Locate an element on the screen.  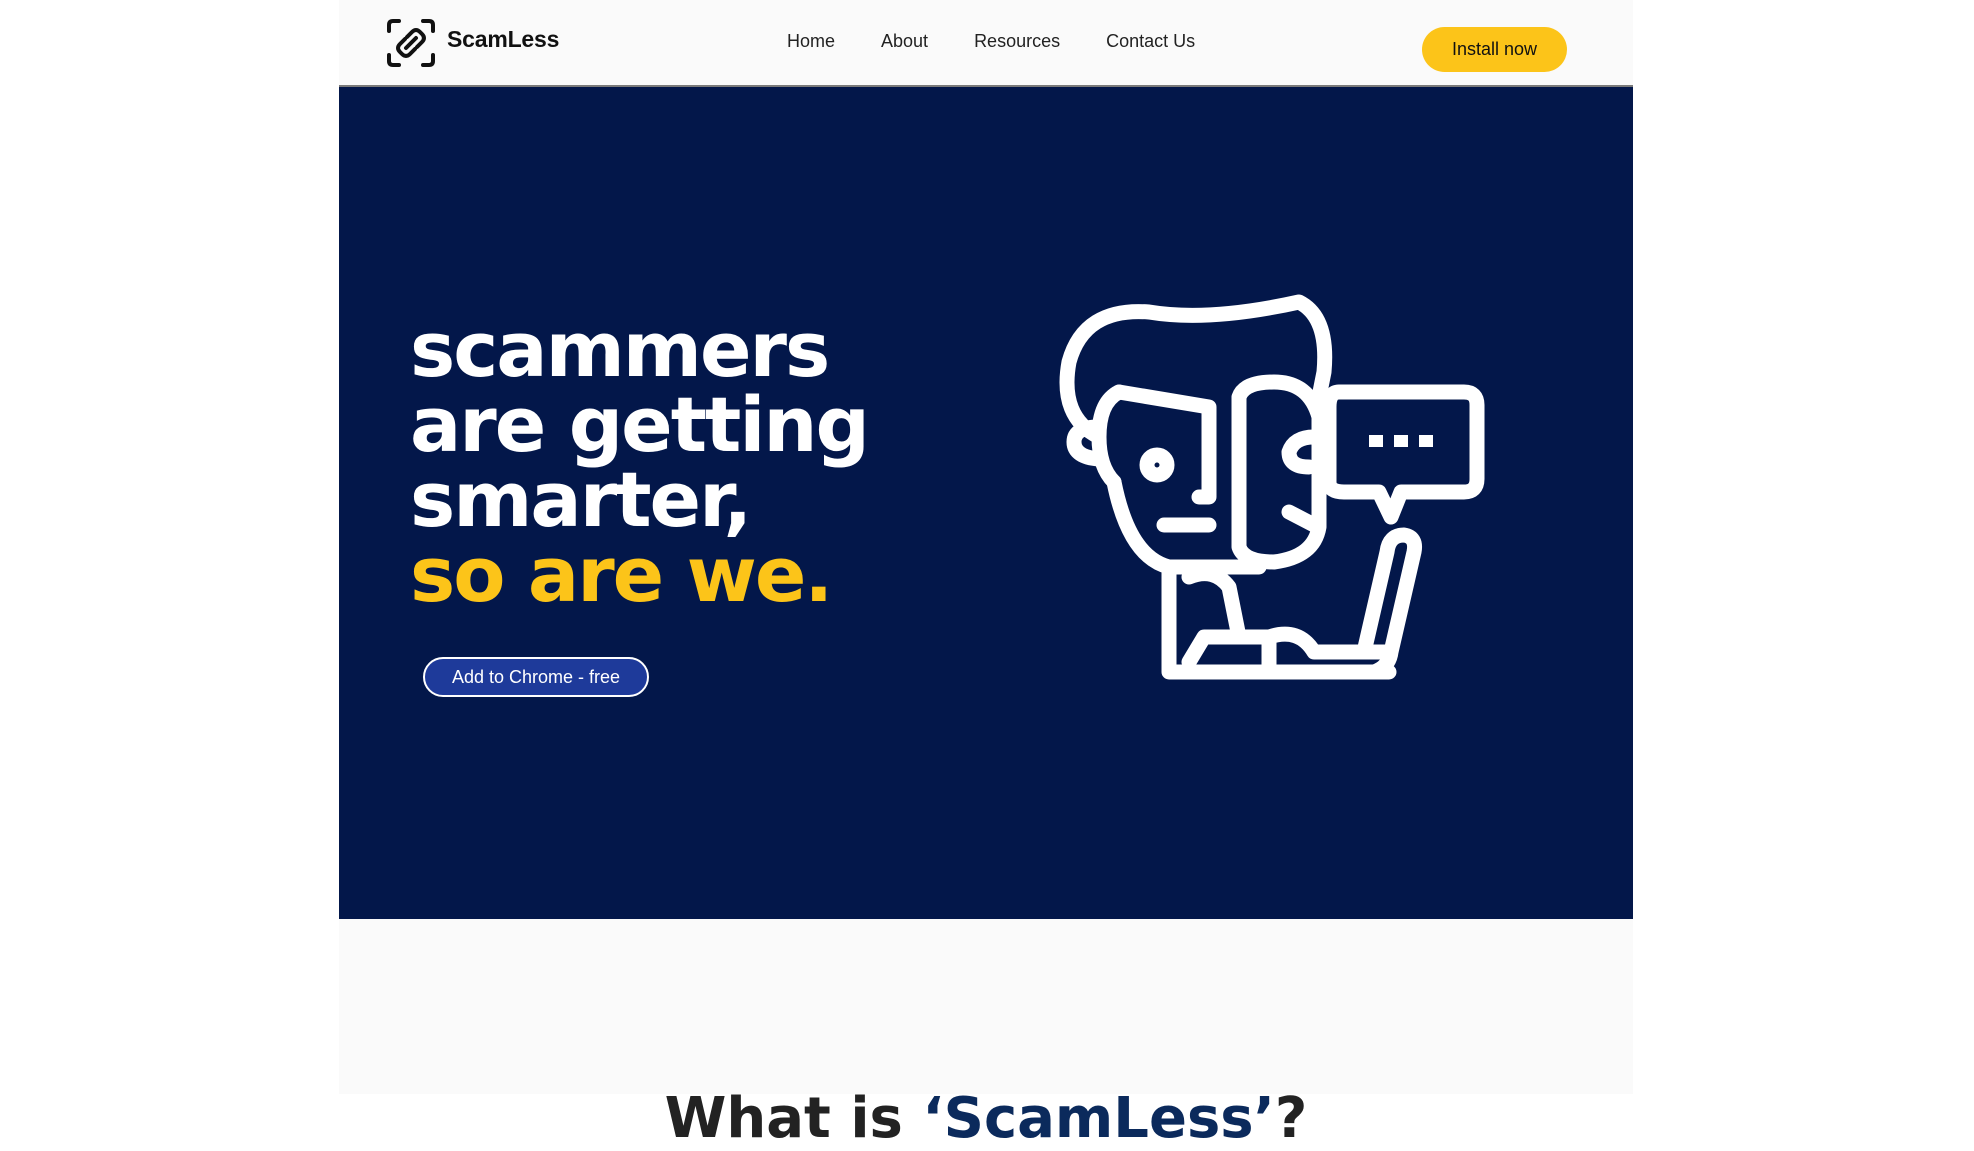
hero-headline: scammers are getting smarter, so are we. is located at coordinates (640, 462).